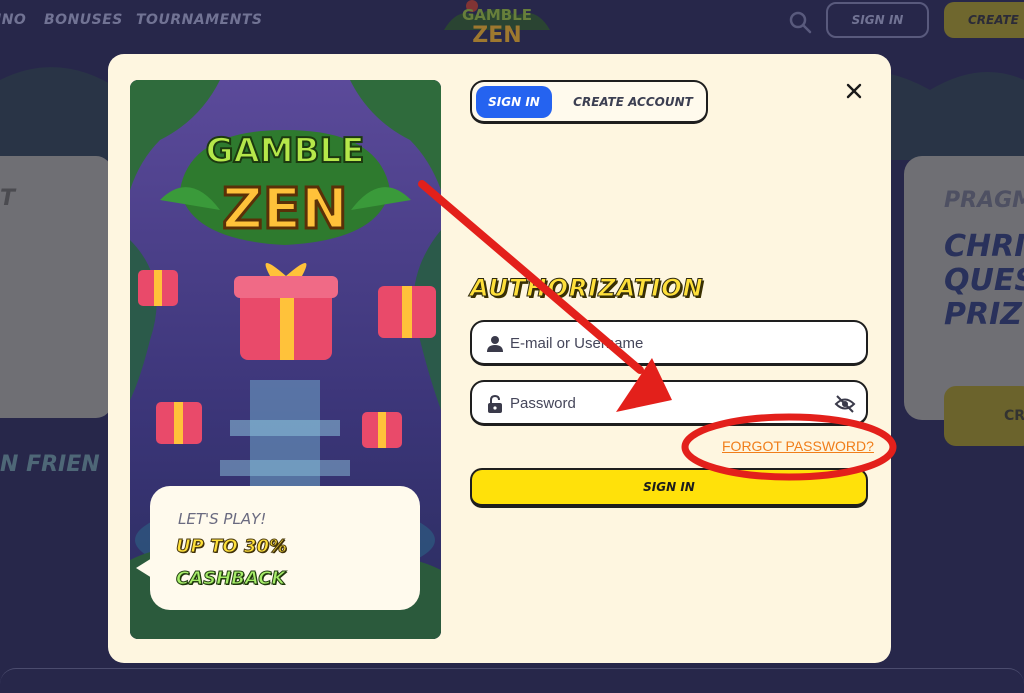  Describe the element at coordinates (633, 102) in the screenshot. I see `tab-create-account: CREATE ACCOUNT` at that location.